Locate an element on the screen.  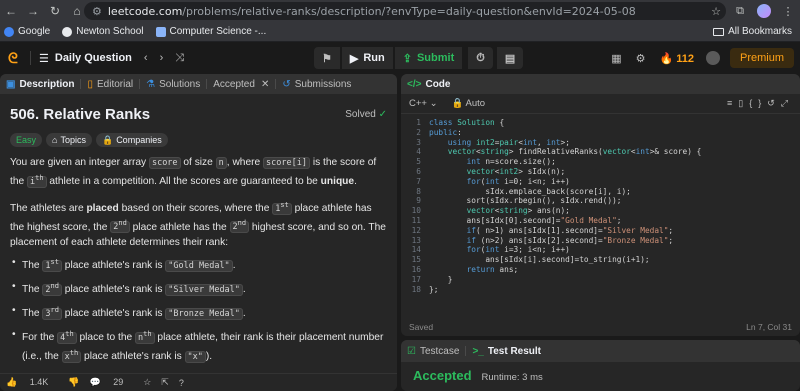
tab-editorial: ▯ Editorial is located at coordinates (110, 84).